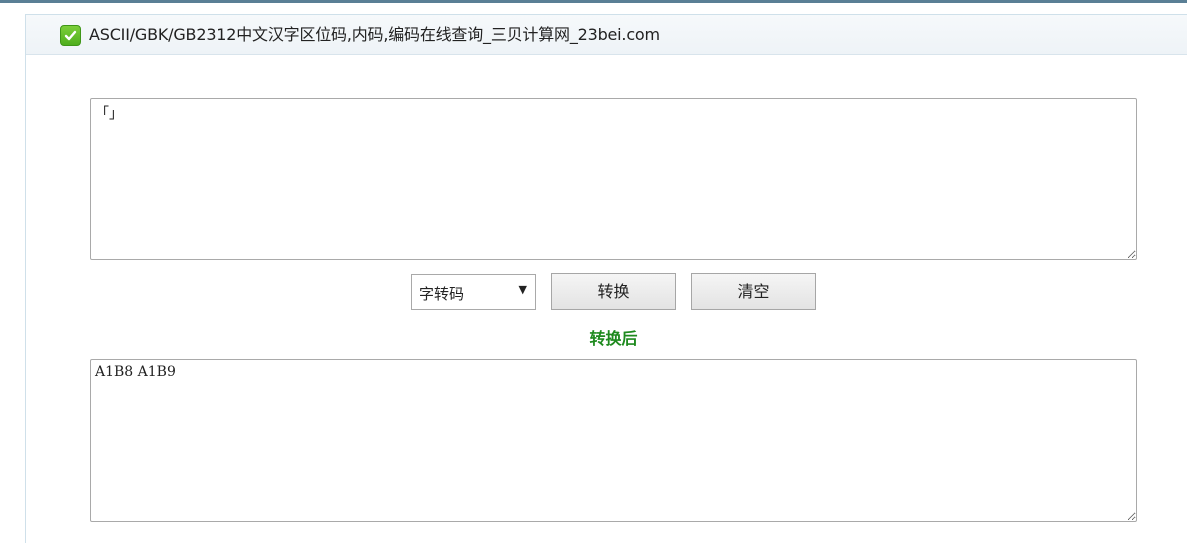 This screenshot has width=1187, height=543. What do you see at coordinates (473, 292) in the screenshot?
I see `mode-select: 字转码 ▼` at bounding box center [473, 292].